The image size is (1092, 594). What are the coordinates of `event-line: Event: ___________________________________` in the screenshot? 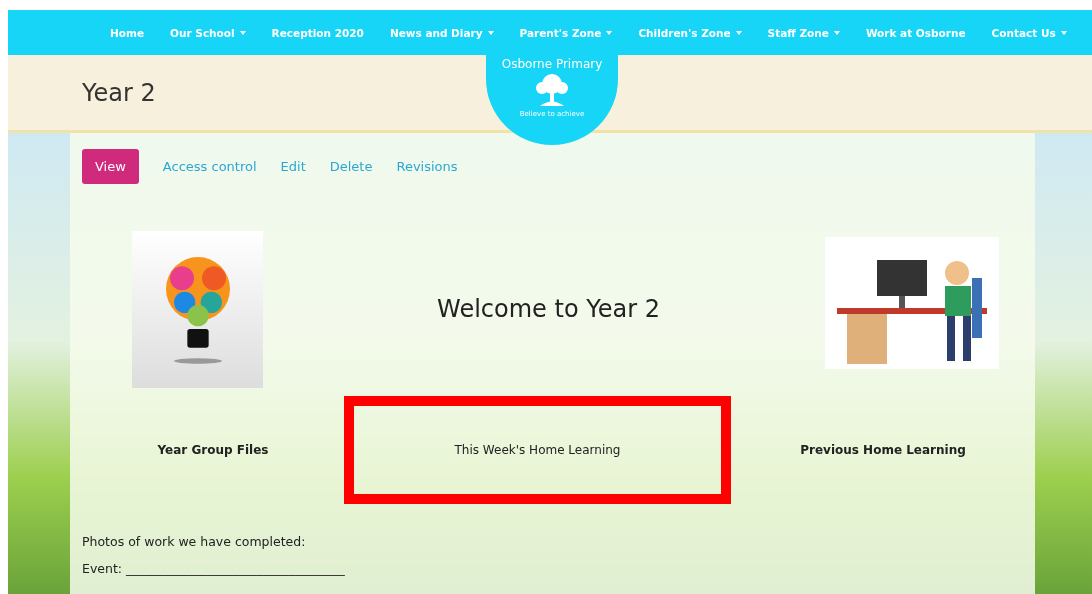 It's located at (214, 568).